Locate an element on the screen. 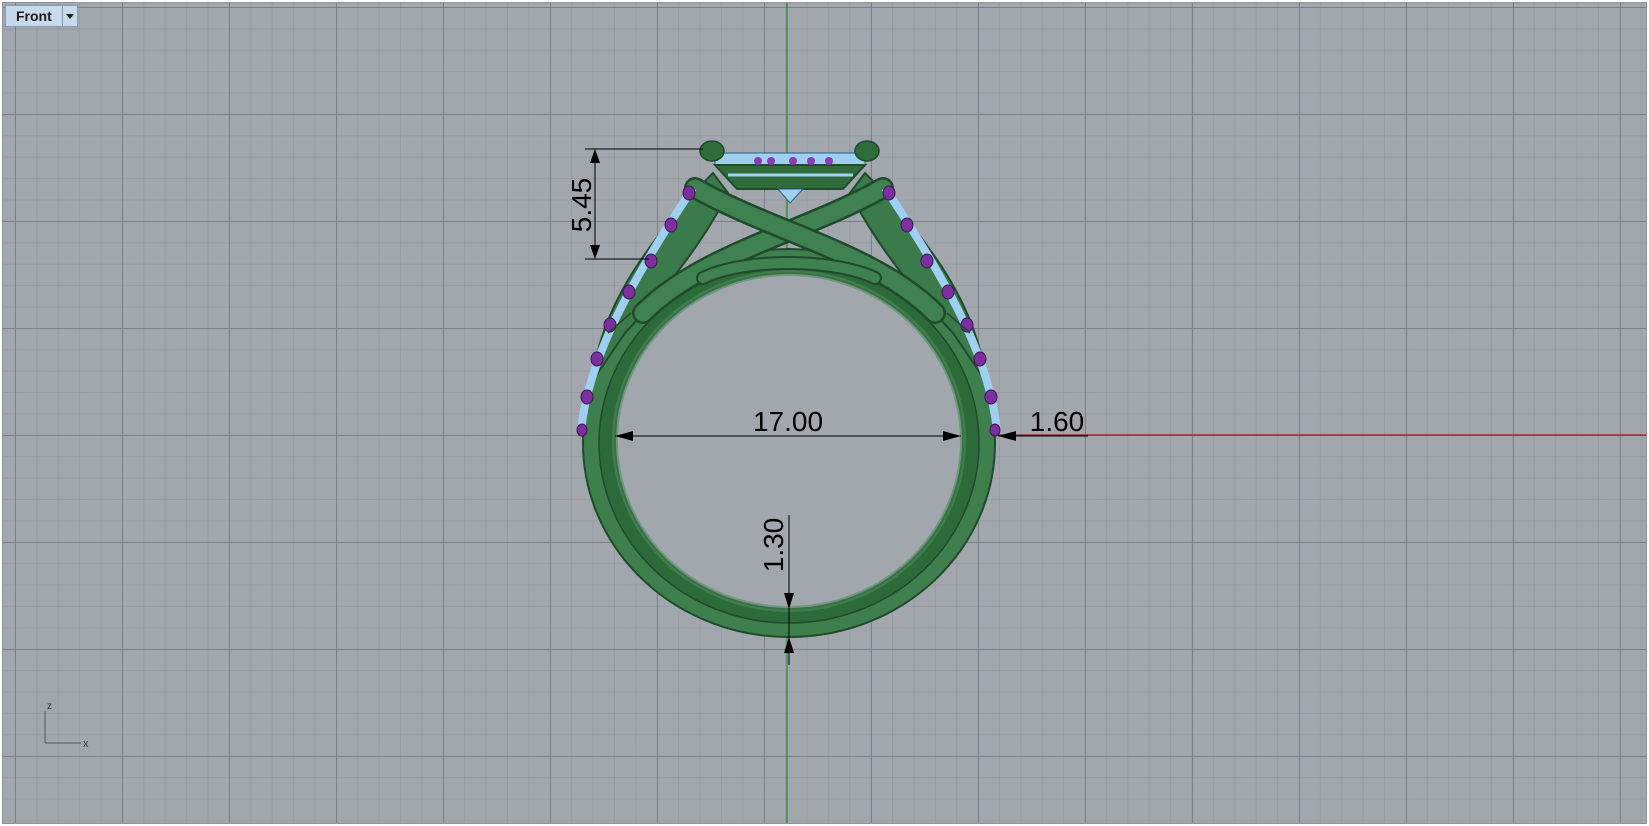 This screenshot has width=1649, height=826. viewport-menu-dropdown-icon is located at coordinates (69, 16).